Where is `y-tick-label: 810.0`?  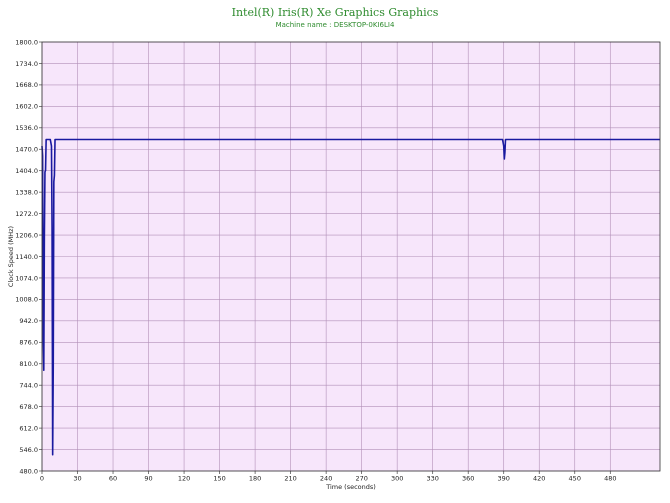
y-tick-label: 810.0 is located at coordinates (28, 364).